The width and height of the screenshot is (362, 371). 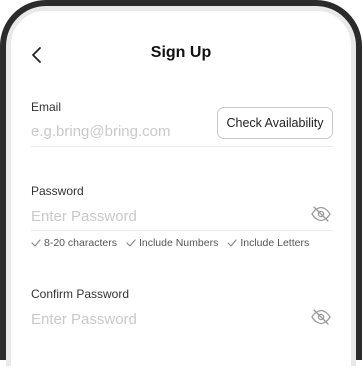 I want to click on password-rule: Include Letters, so click(x=268, y=243).